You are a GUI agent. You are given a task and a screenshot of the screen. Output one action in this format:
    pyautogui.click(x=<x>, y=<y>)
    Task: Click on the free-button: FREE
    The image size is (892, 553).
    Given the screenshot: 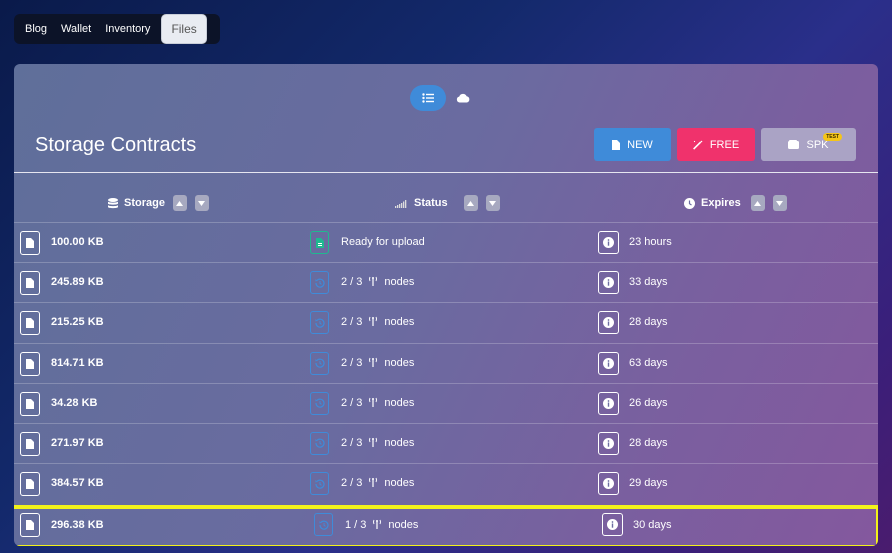 What is the action you would take?
    pyautogui.click(x=716, y=144)
    